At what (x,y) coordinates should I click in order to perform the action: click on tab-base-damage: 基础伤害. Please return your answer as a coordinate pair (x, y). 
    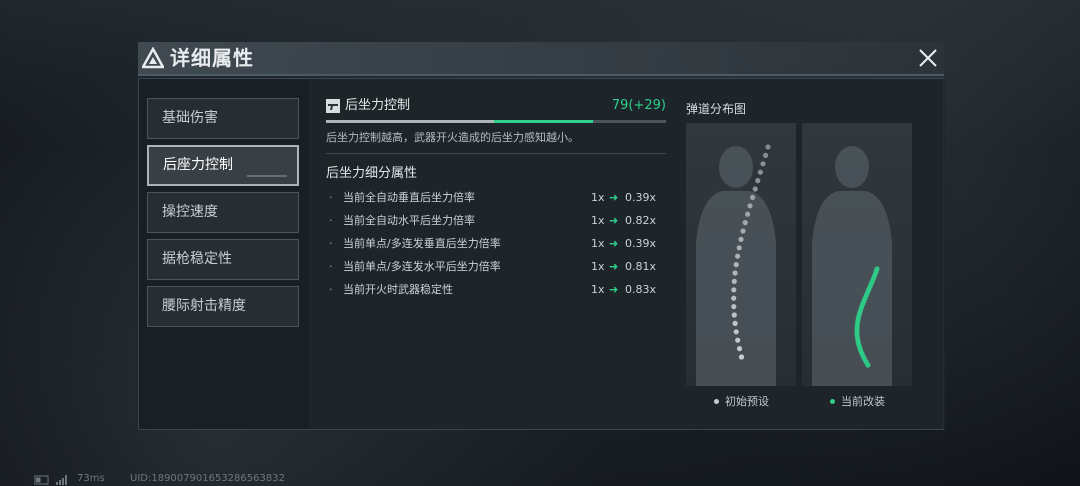
    Looking at the image, I should click on (223, 118).